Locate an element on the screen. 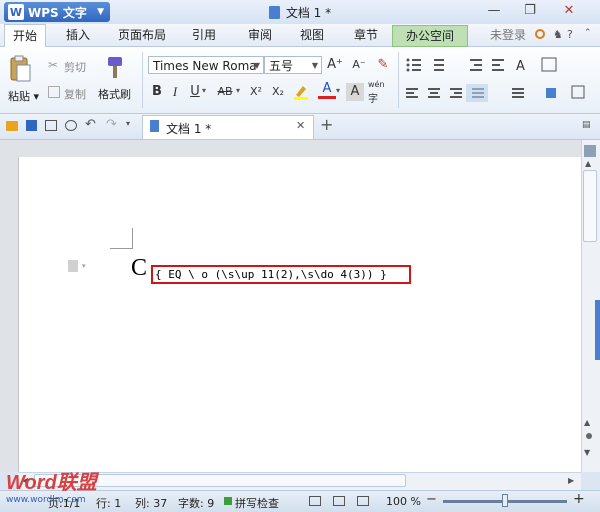 The image size is (600, 512). undo-icon: ↶ is located at coordinates (90, 124).